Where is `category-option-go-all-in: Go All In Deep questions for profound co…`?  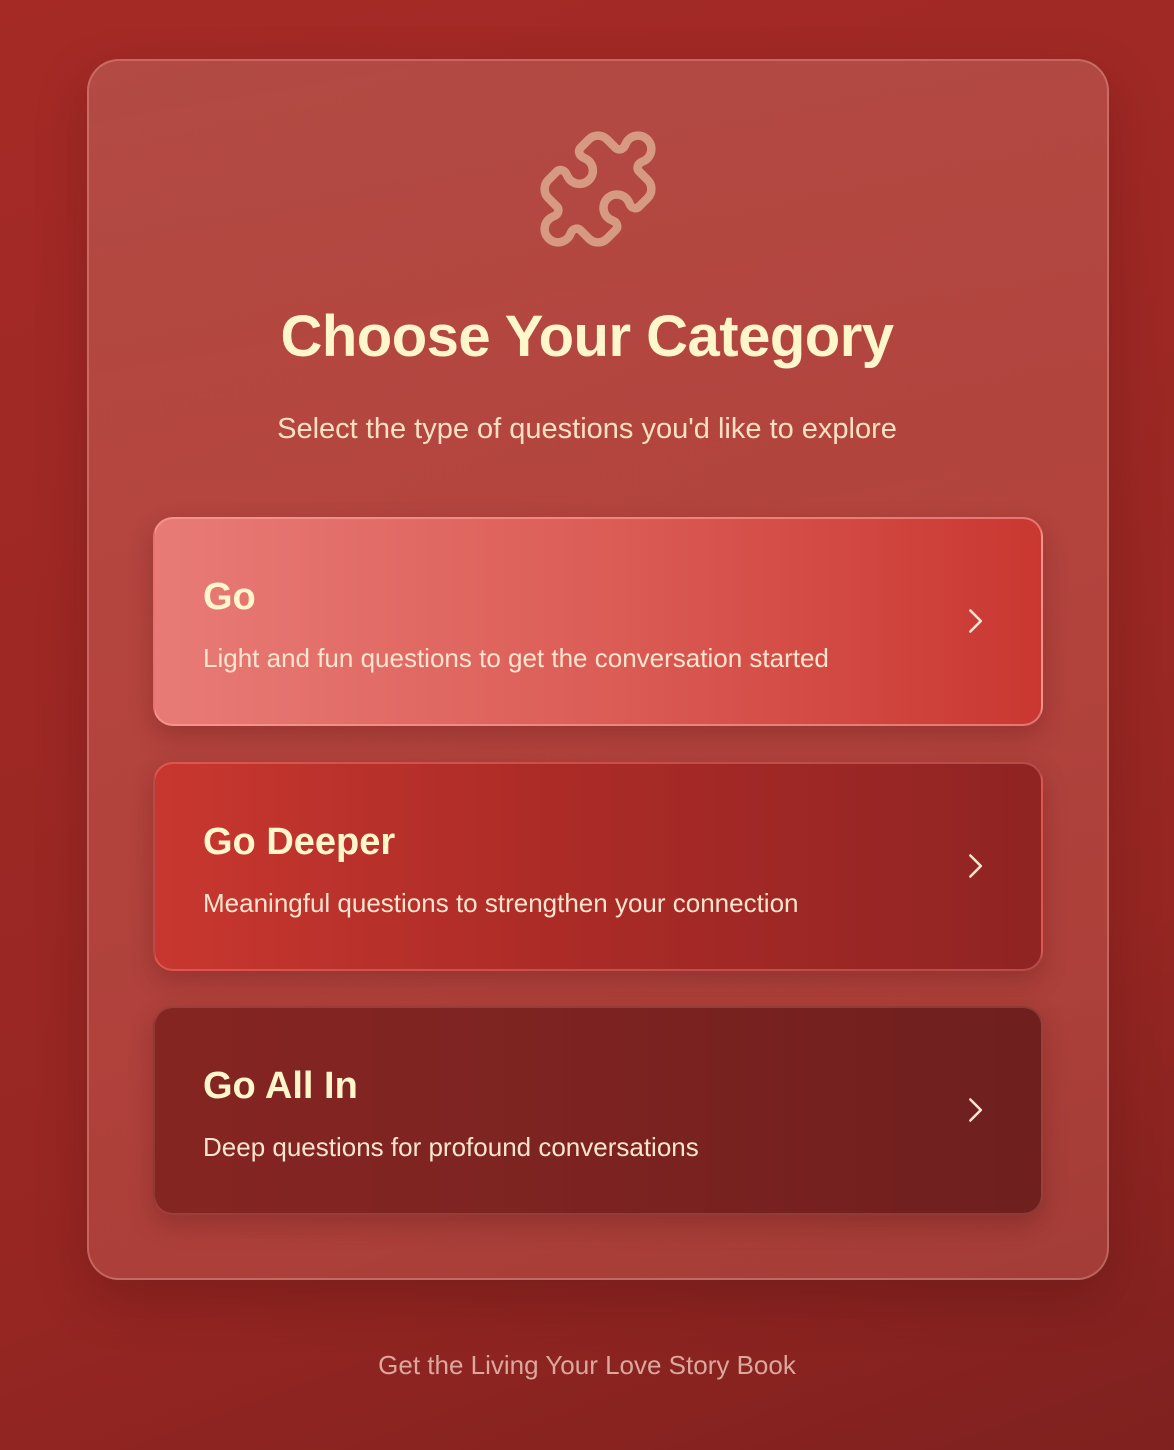 category-option-go-all-in: Go All In Deep questions for profound co… is located at coordinates (598, 1110).